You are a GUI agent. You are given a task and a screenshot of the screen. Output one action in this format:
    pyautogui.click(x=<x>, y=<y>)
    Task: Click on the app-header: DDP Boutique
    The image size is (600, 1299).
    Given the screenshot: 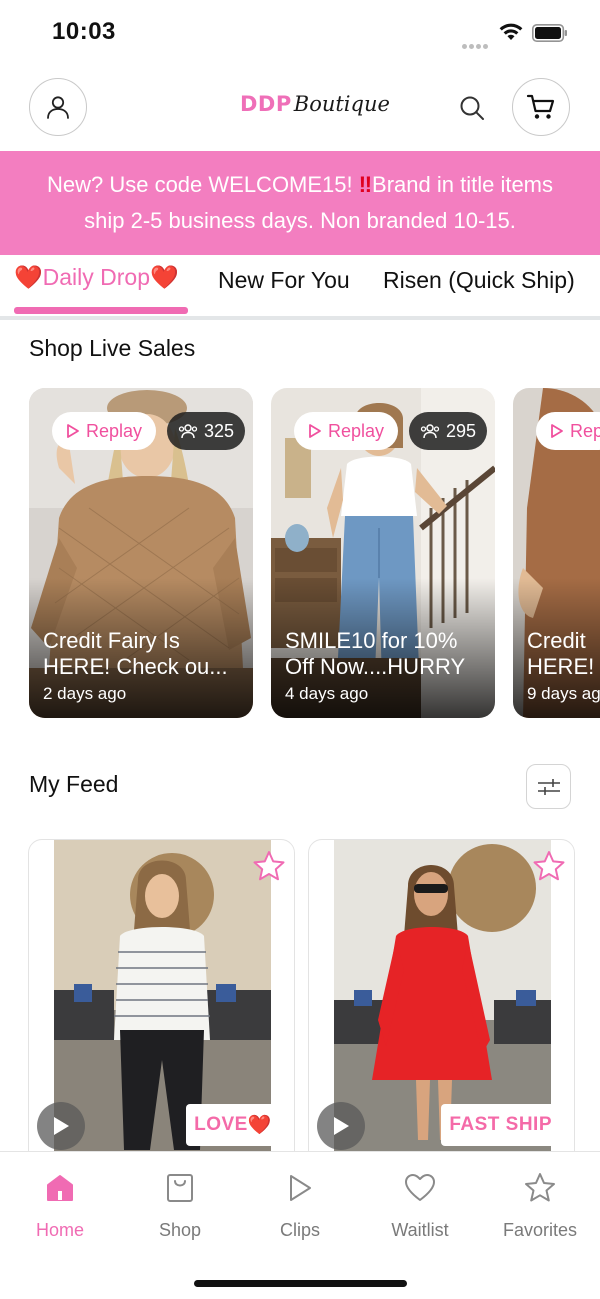 What is the action you would take?
    pyautogui.click(x=300, y=111)
    